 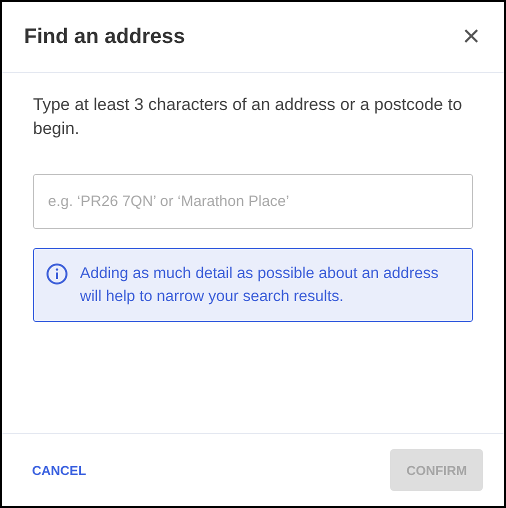 What do you see at coordinates (59, 470) in the screenshot?
I see `cancel-button: CANCEL` at bounding box center [59, 470].